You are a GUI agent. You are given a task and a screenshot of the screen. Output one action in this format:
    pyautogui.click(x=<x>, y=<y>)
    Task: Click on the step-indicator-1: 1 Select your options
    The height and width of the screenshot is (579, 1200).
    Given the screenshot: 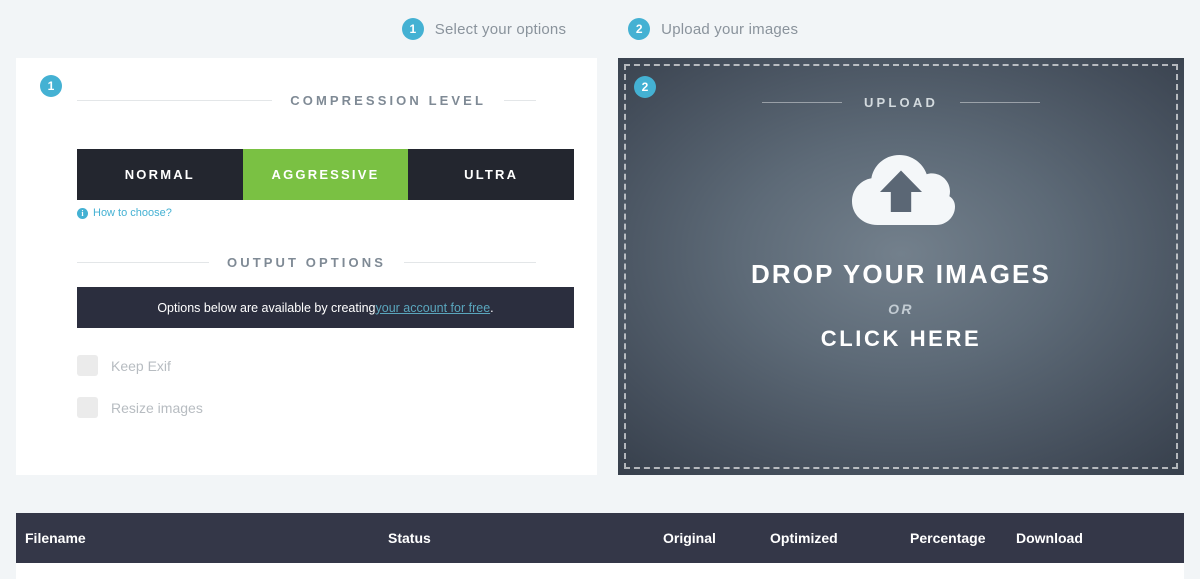 What is the action you would take?
    pyautogui.click(x=484, y=29)
    